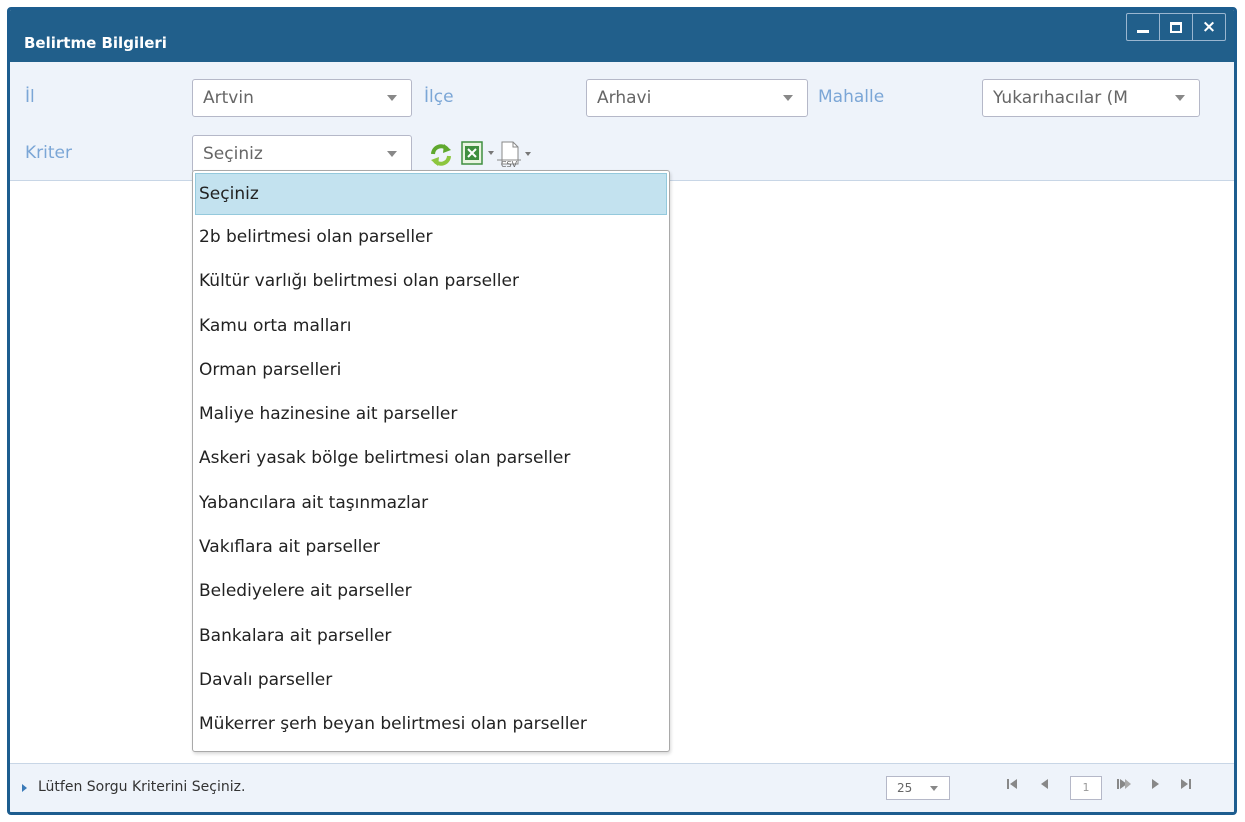 Image resolution: width=1245 pixels, height=822 pixels. I want to click on il-value: Artvin, so click(228, 98).